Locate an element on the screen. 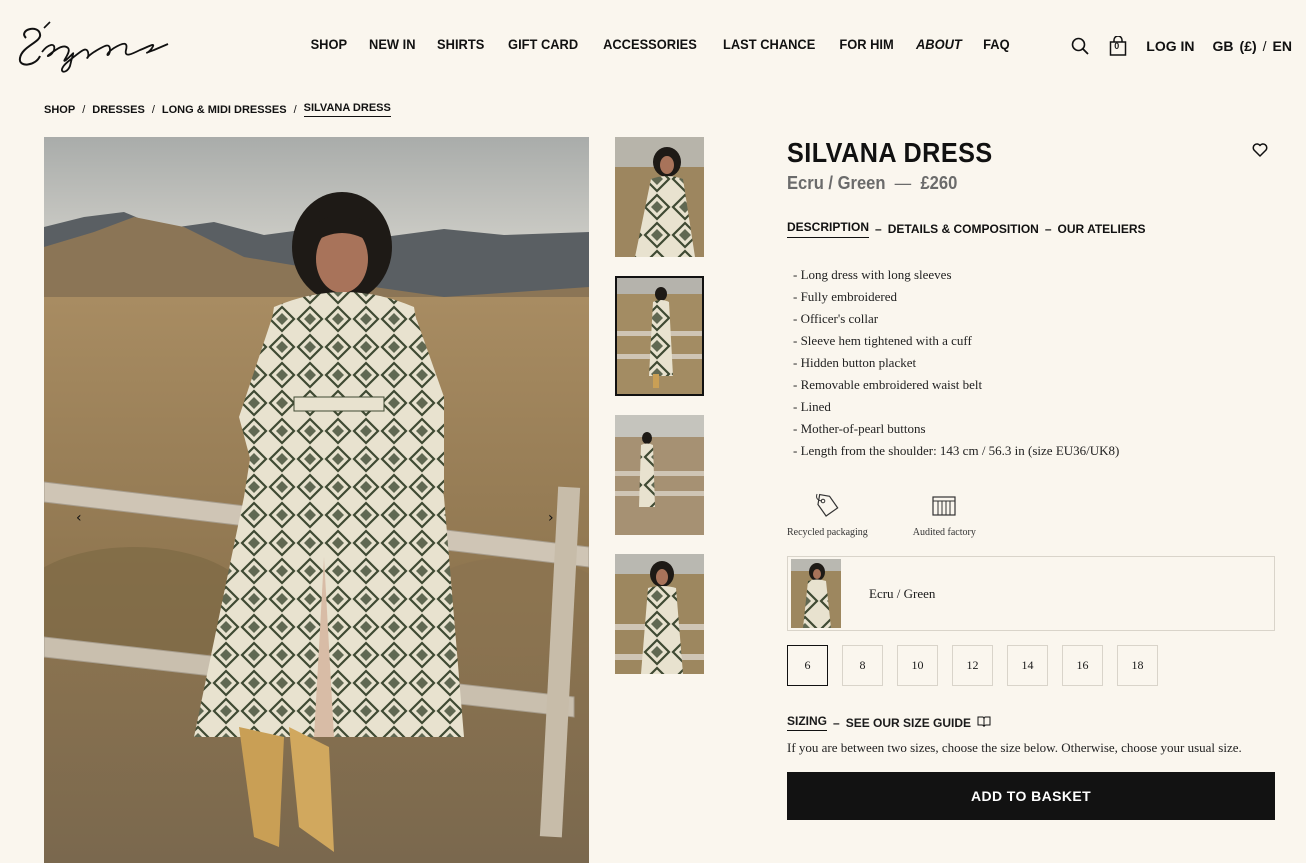 Image resolution: width=1306 pixels, height=863 pixels. list-item: - Sleeve hem tightened with a cuff is located at coordinates (882, 340).